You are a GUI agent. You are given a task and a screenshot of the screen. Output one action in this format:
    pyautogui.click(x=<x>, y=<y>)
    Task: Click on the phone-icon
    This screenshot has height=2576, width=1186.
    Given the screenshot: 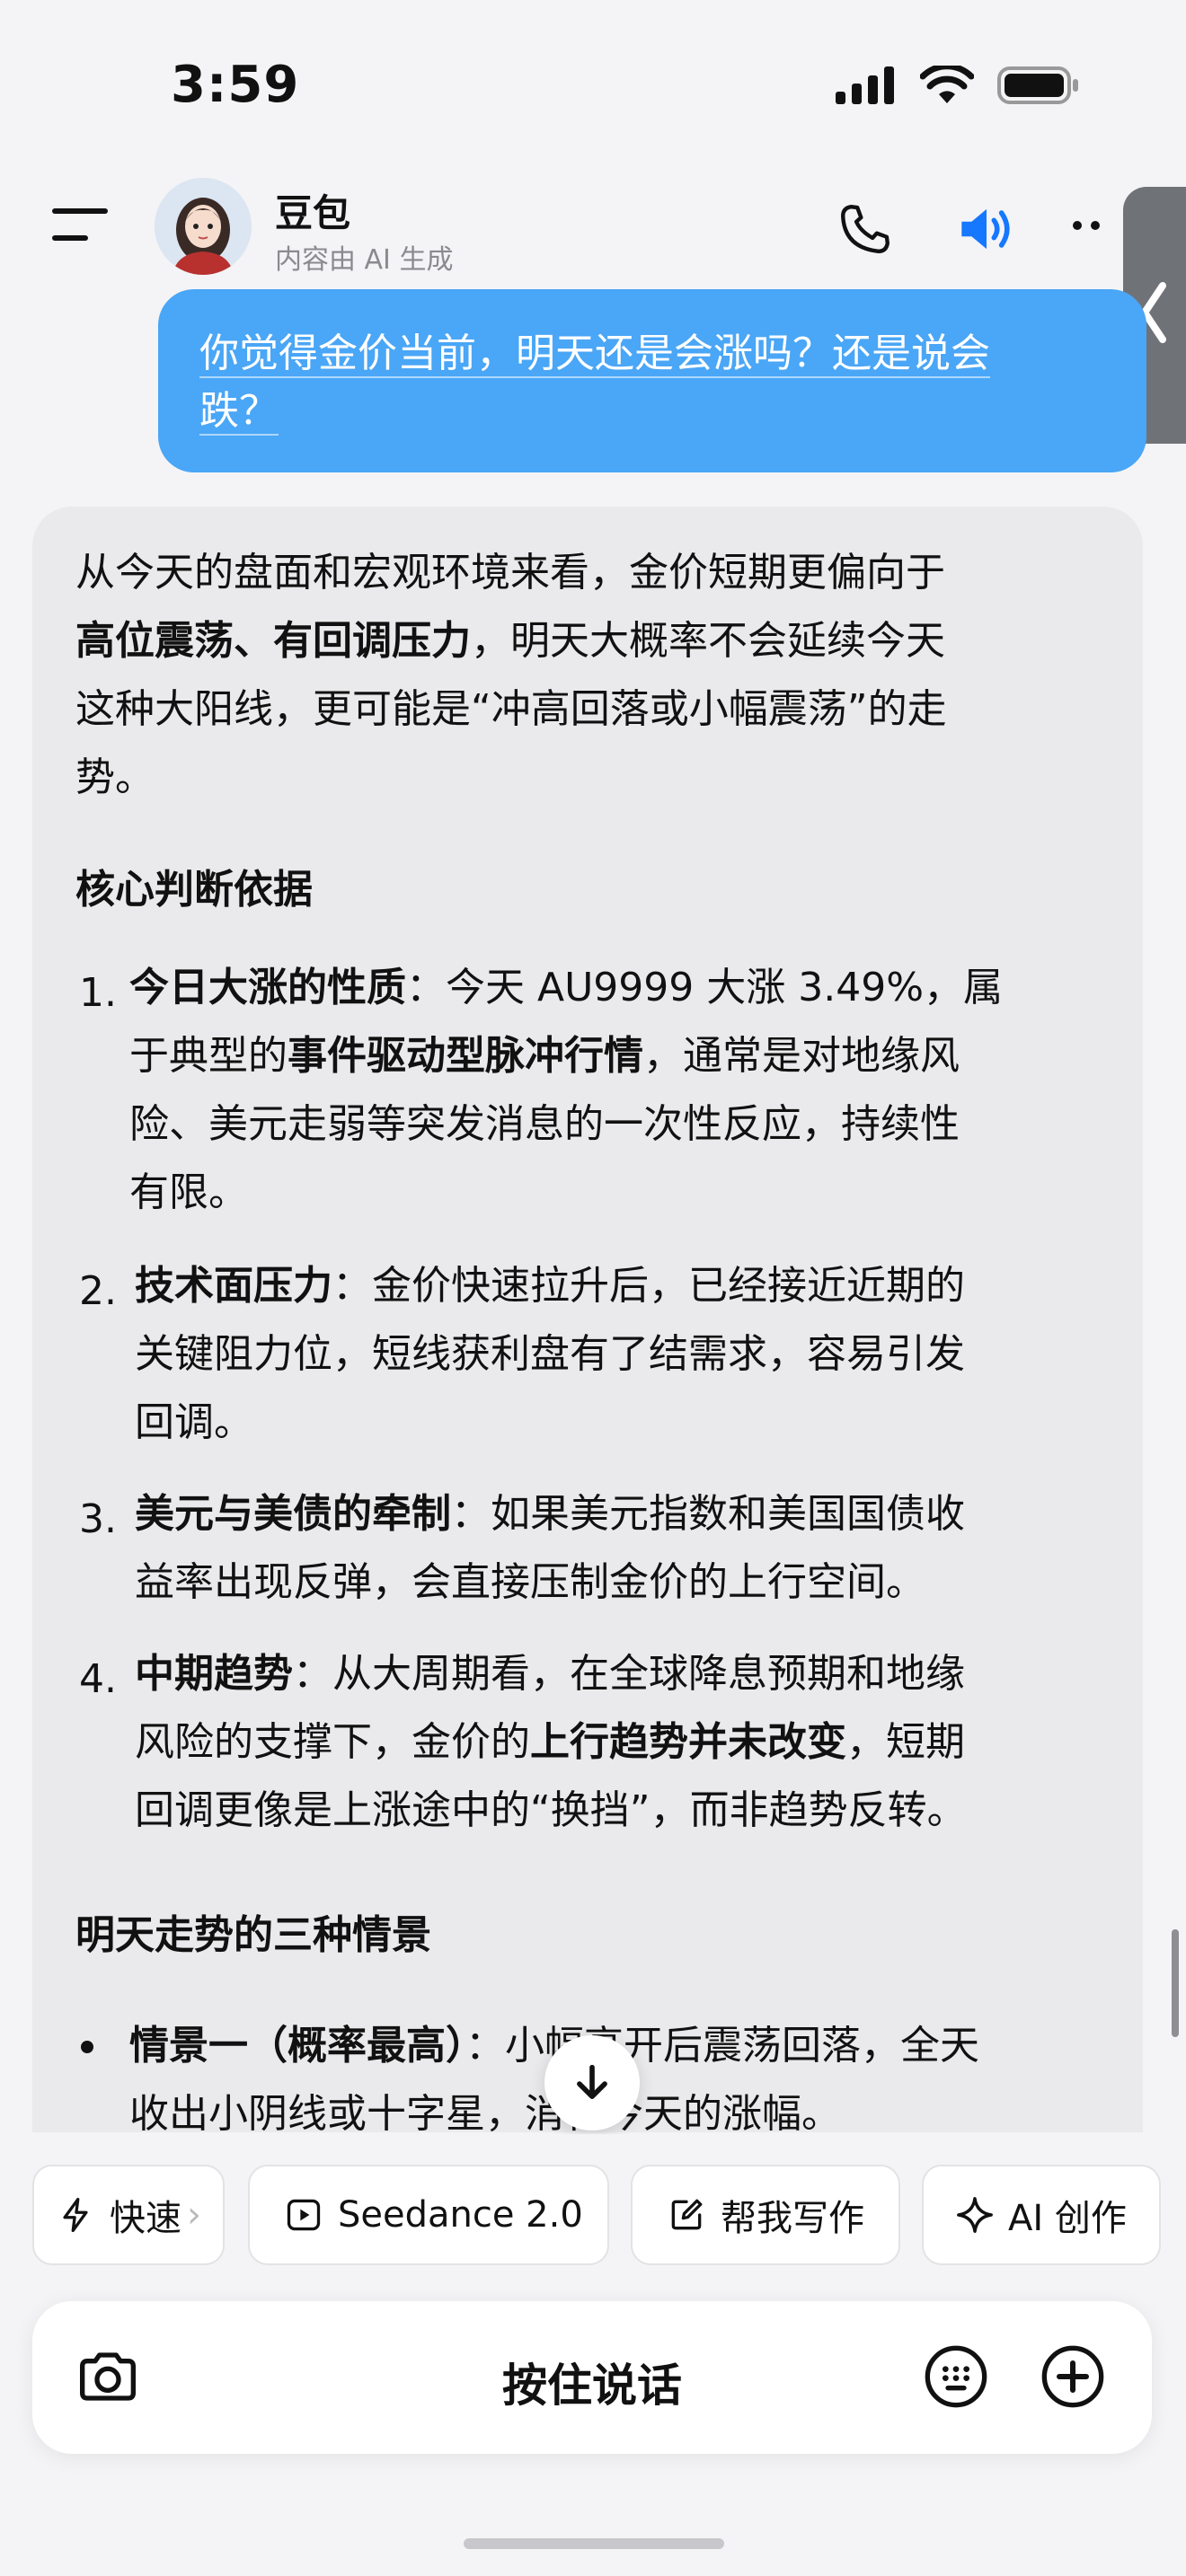 What is the action you would take?
    pyautogui.click(x=865, y=229)
    